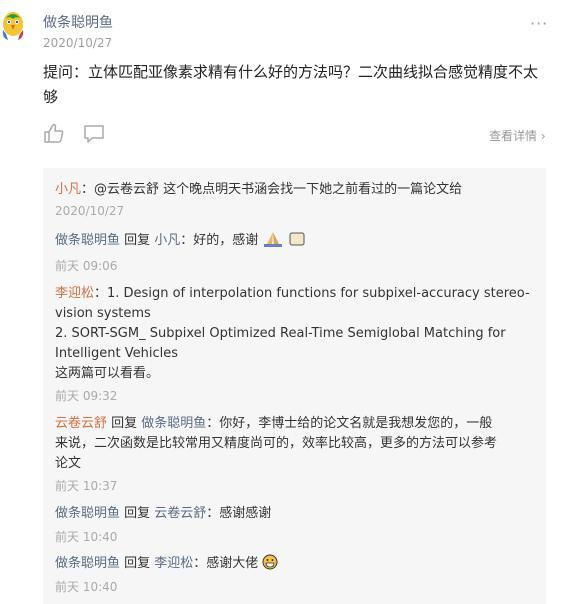 This screenshot has height=604, width=565. Describe the element at coordinates (86, 486) in the screenshot. I see `comment-time: 前天 10:37` at that location.